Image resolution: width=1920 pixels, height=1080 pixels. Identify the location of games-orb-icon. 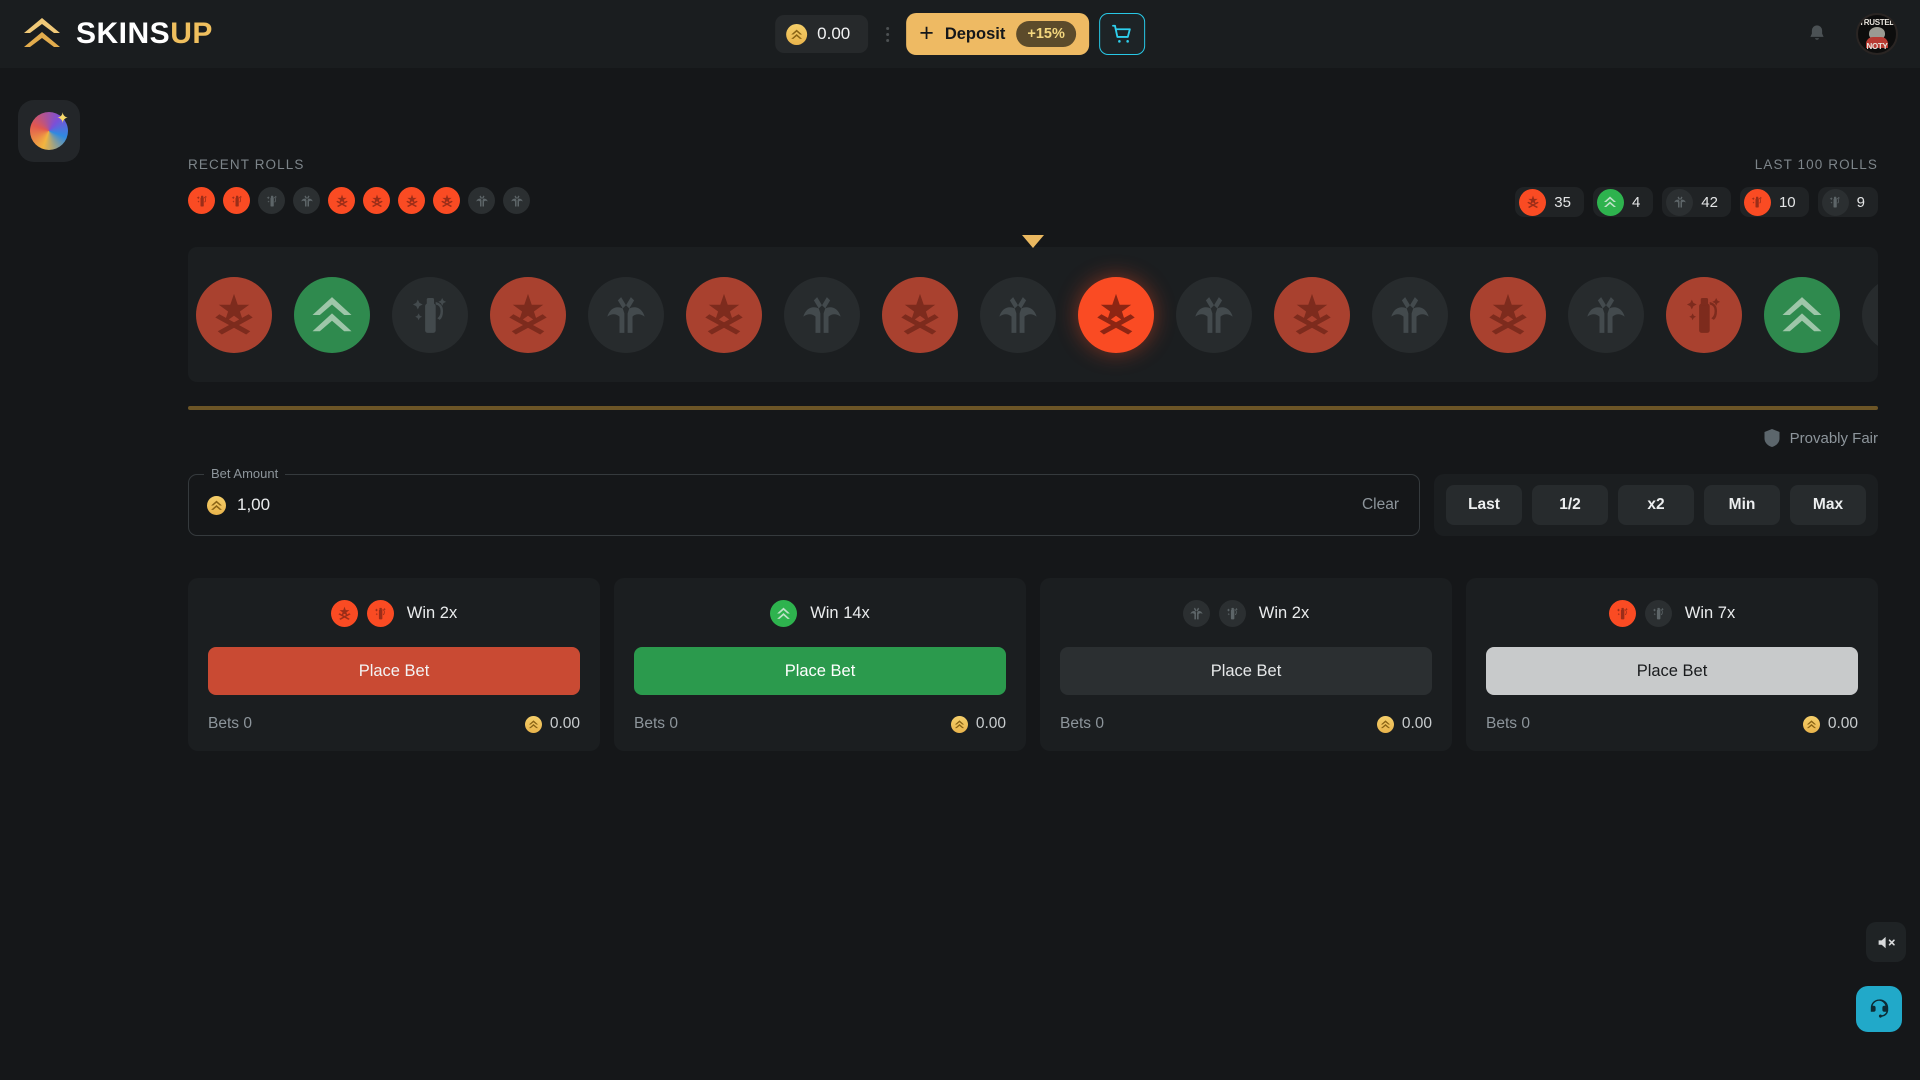
(49, 129).